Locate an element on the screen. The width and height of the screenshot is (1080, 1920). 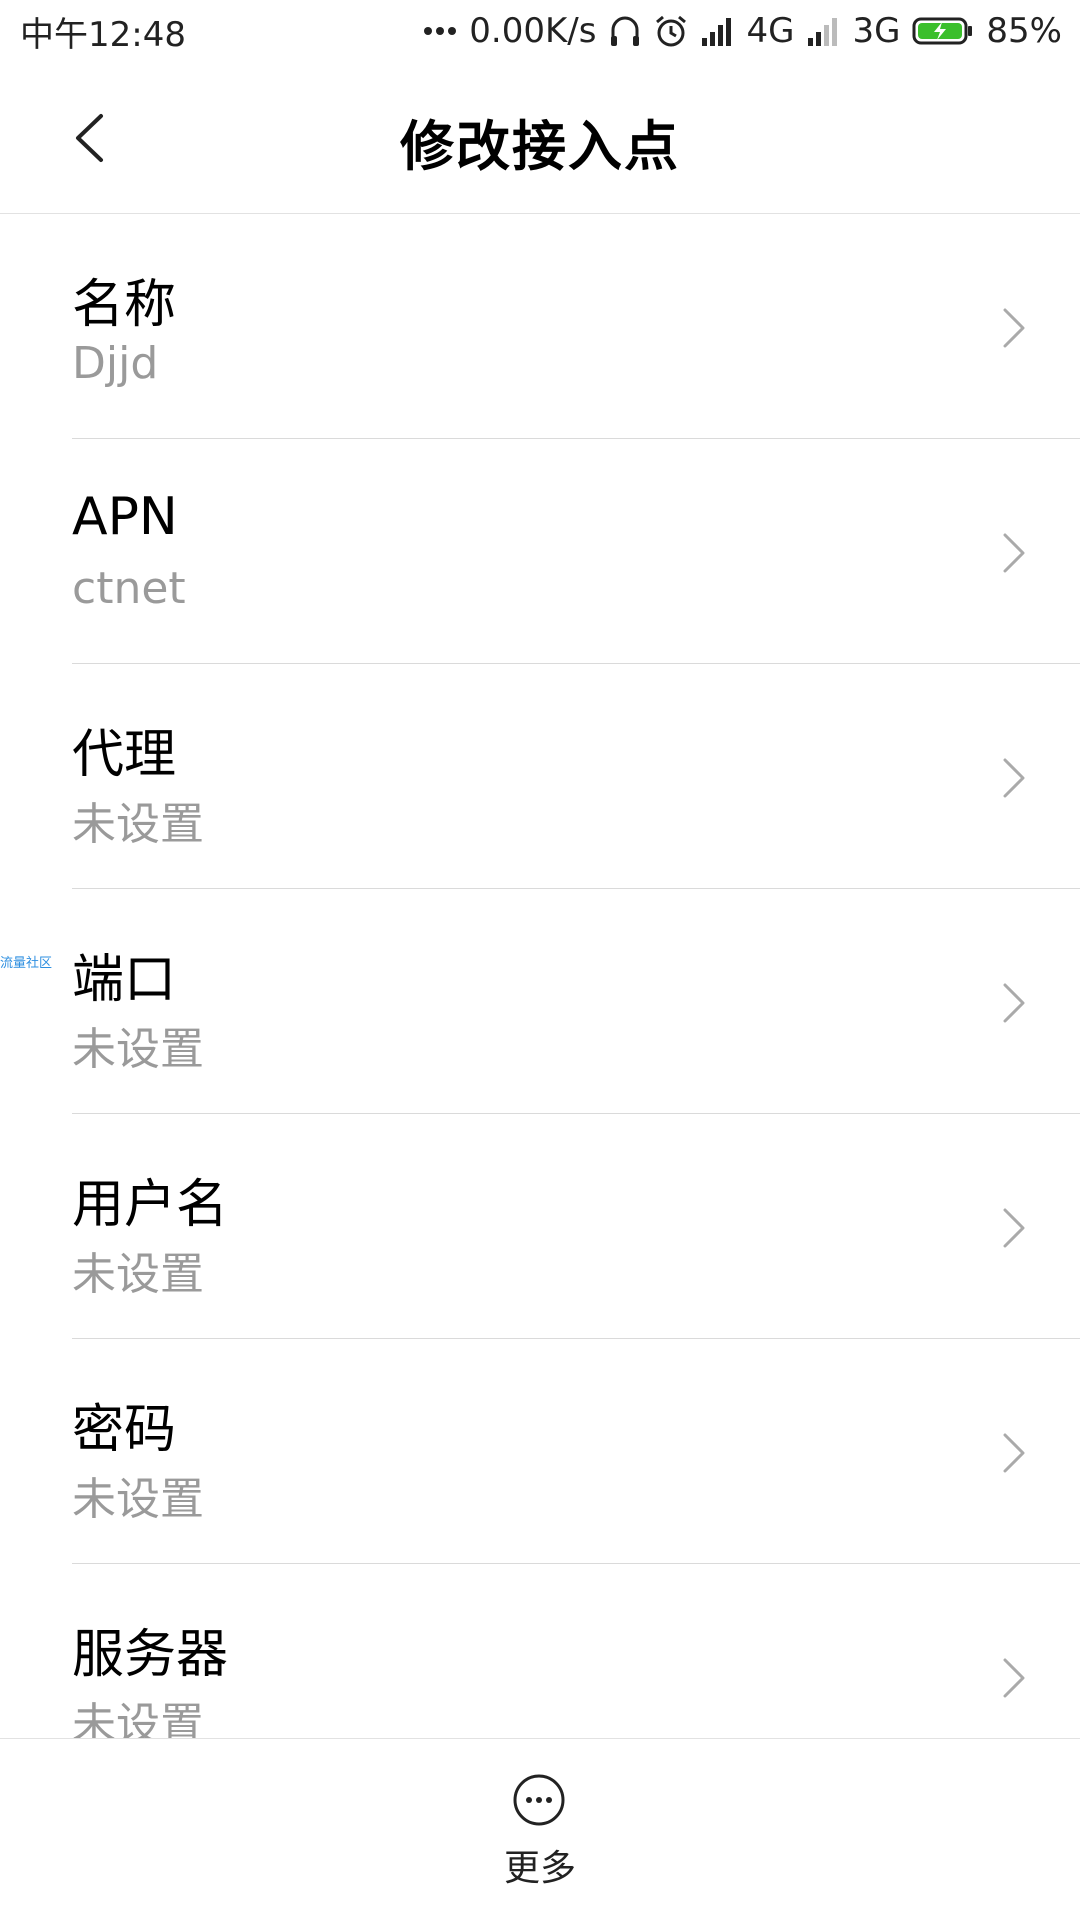
battery-charging-icon is located at coordinates (942, 31).